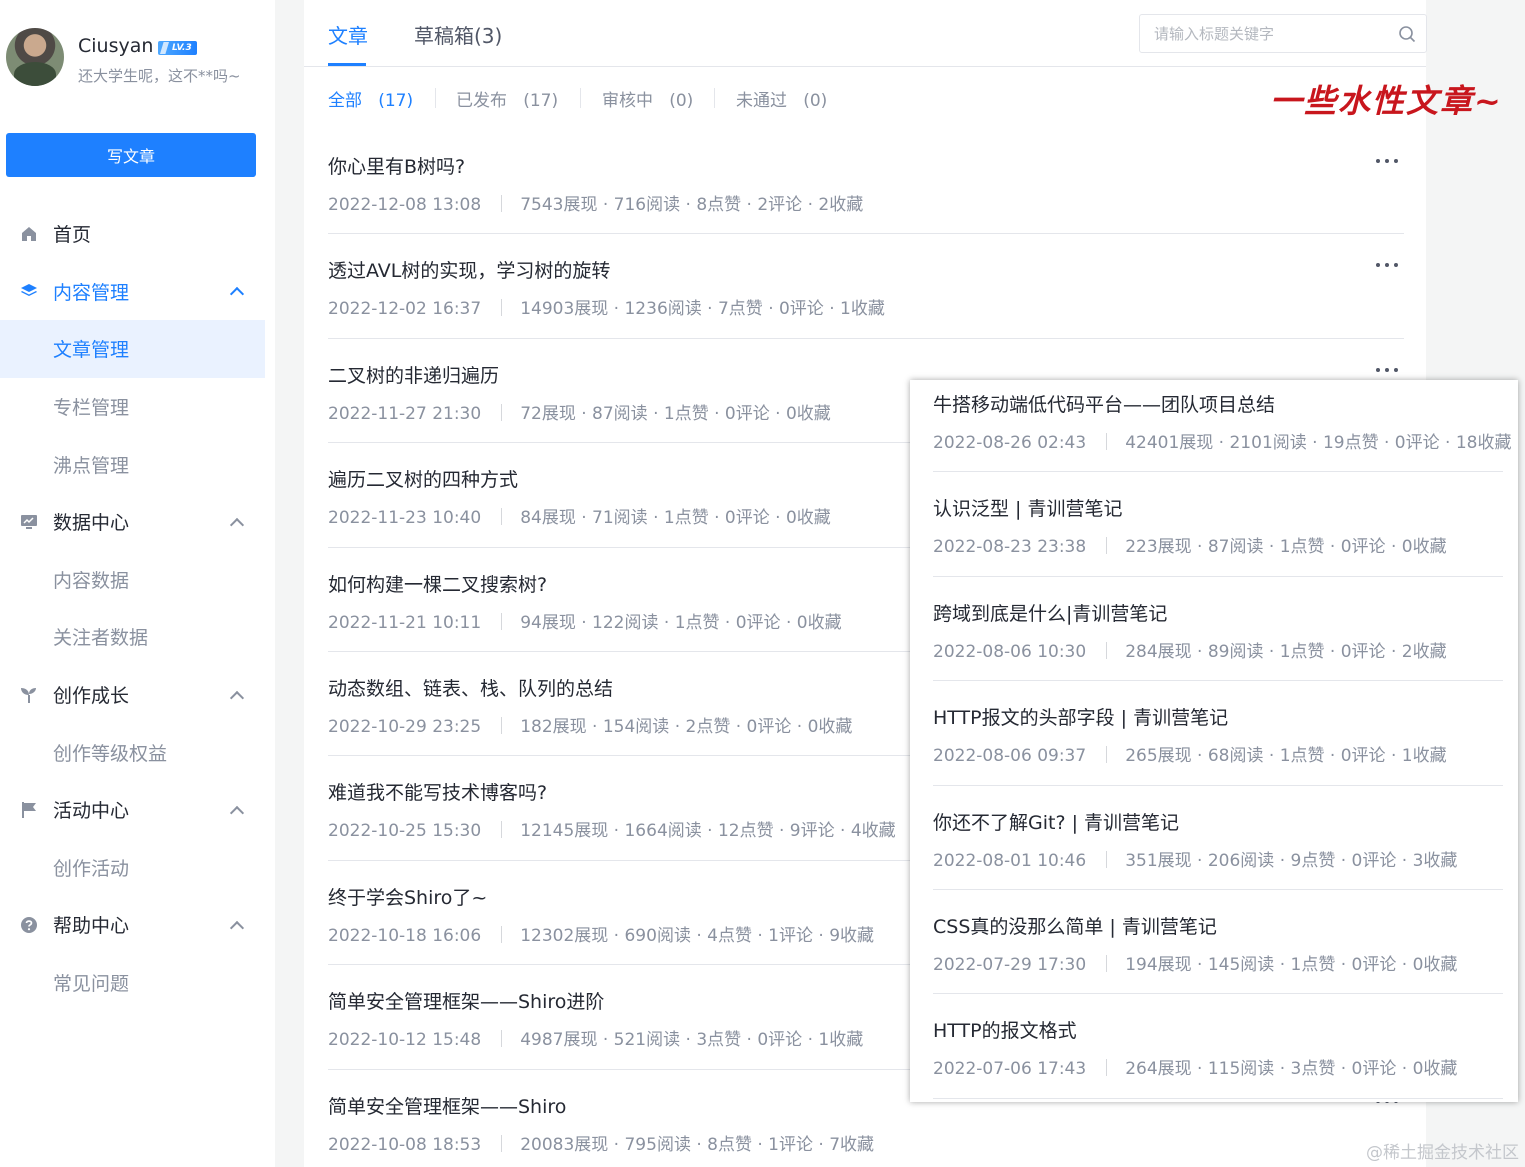 The width and height of the screenshot is (1525, 1167). What do you see at coordinates (110, 753) in the screenshot?
I see `sidebar-item-label: 创作等级权益` at bounding box center [110, 753].